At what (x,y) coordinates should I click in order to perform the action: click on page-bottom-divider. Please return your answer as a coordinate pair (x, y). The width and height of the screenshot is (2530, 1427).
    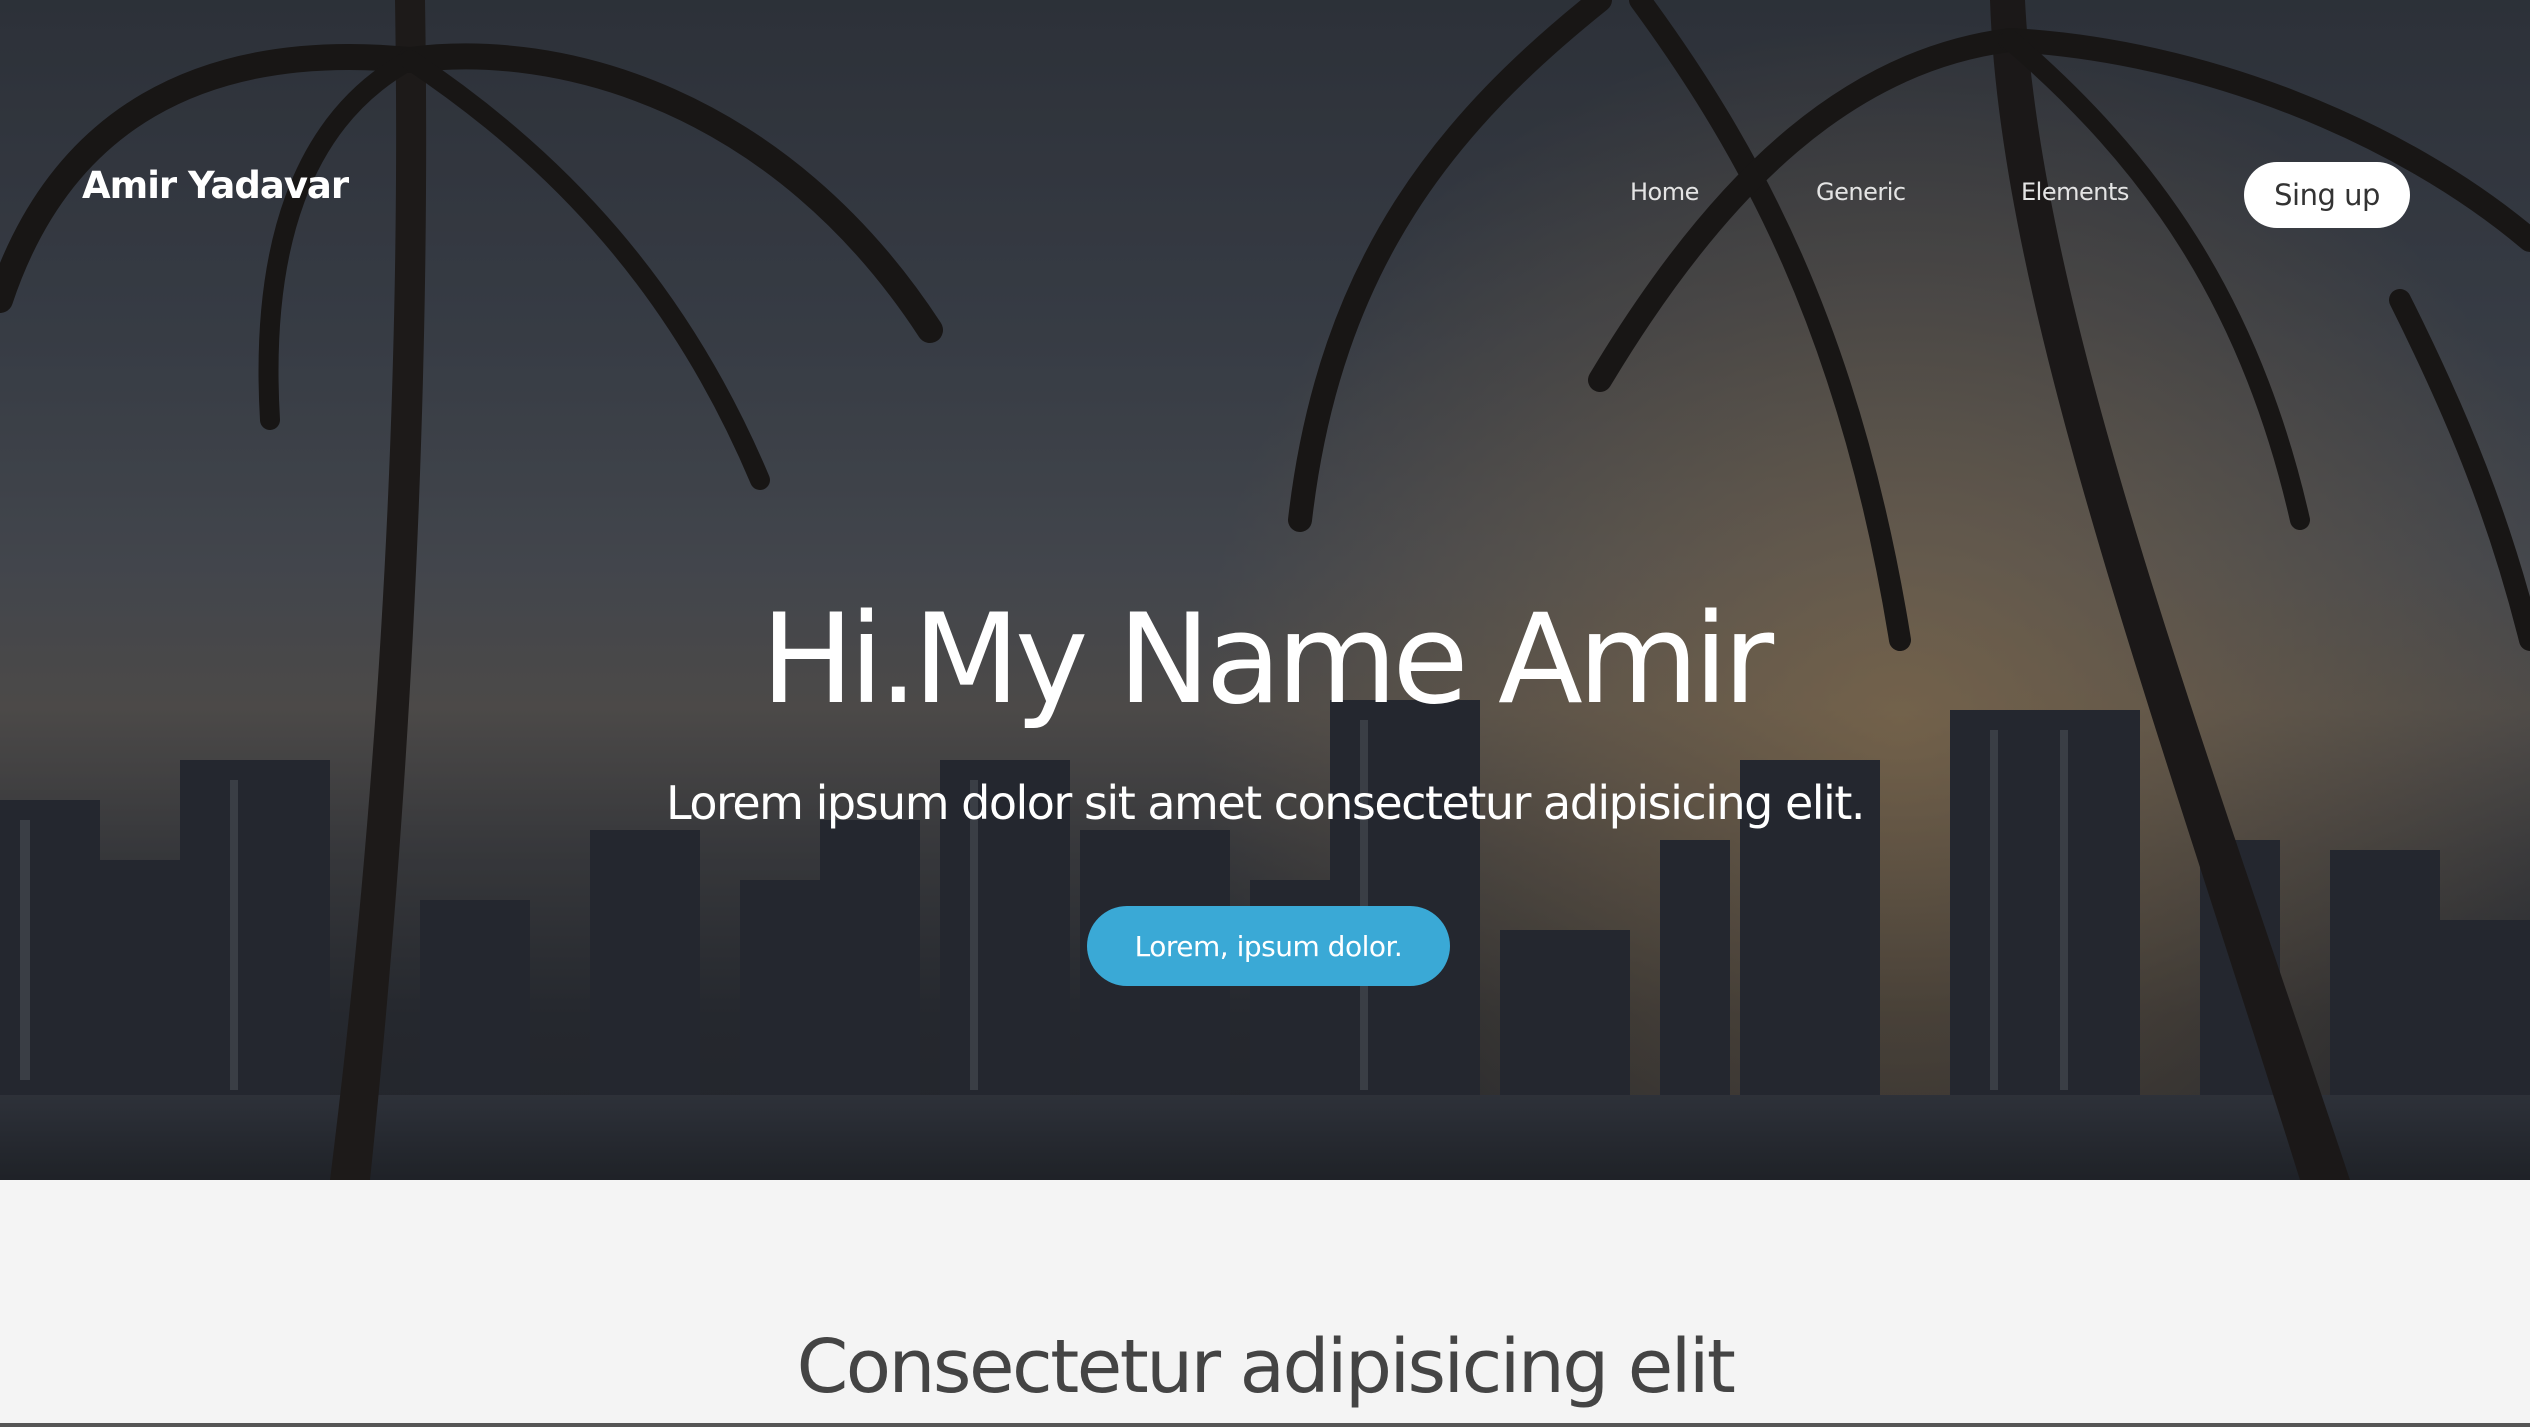
    Looking at the image, I should click on (1265, 1425).